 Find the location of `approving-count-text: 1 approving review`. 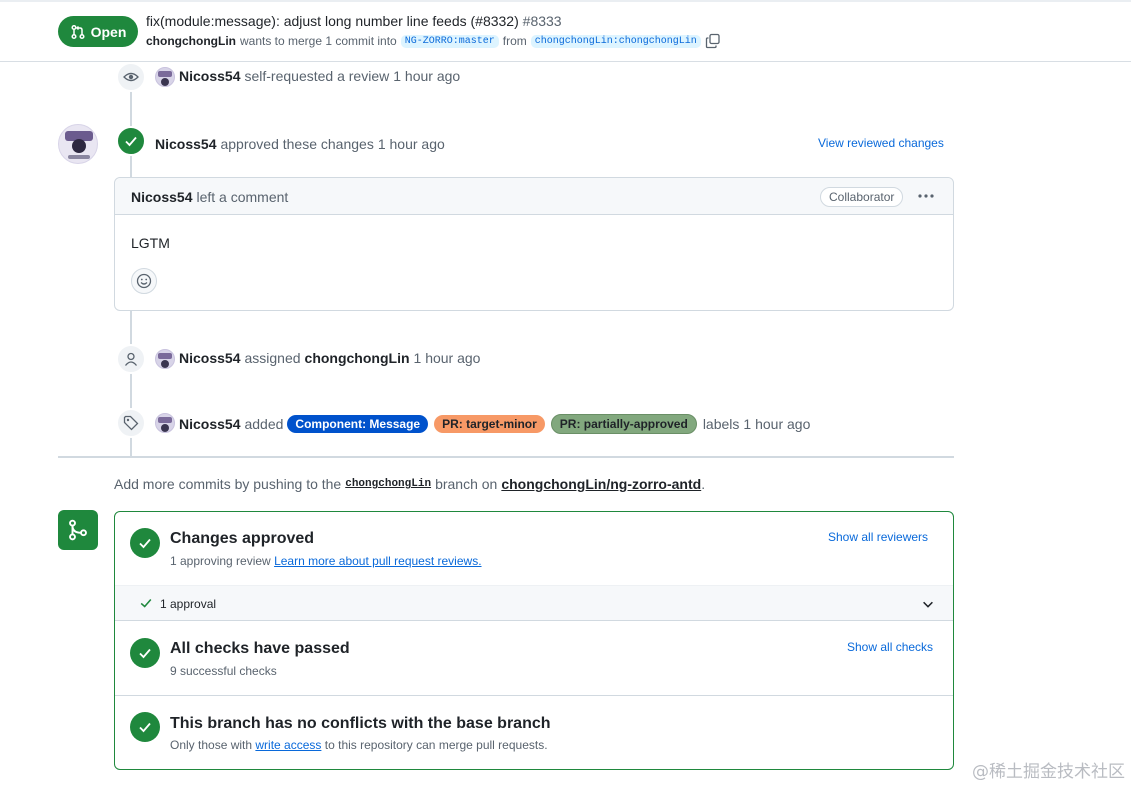

approving-count-text: 1 approving review is located at coordinates (220, 561).